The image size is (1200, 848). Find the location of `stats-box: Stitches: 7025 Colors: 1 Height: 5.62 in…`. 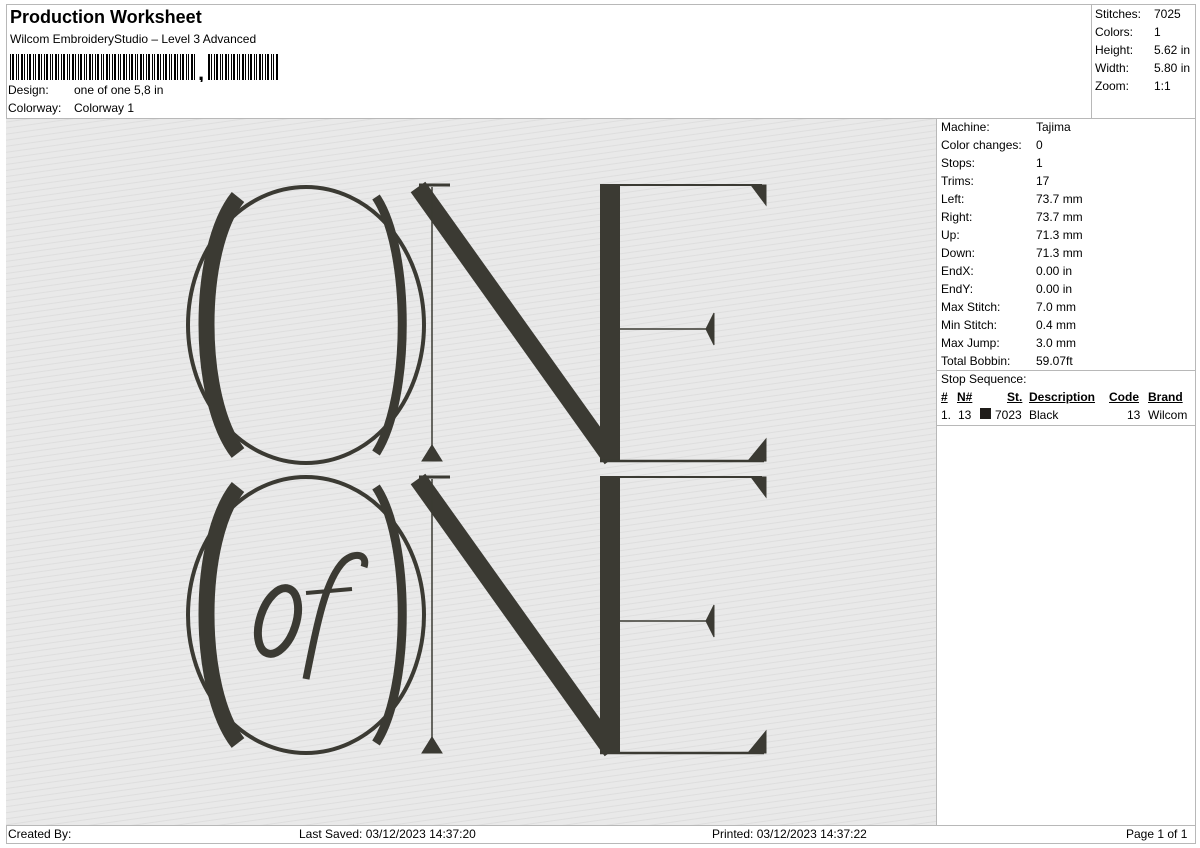

stats-box: Stitches: 7025 Colors: 1 Height: 5.62 in… is located at coordinates (1143, 61).